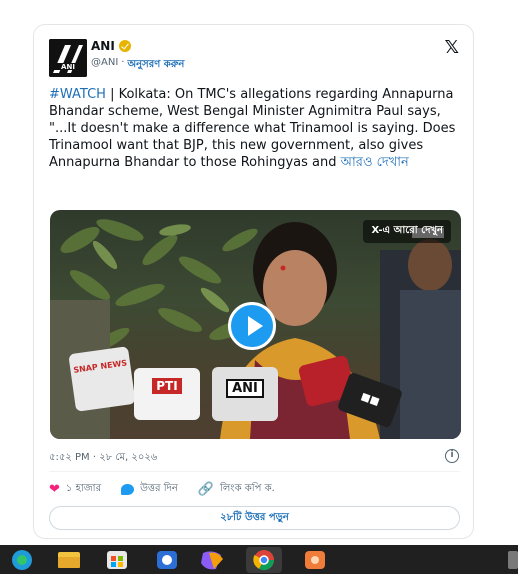  I want to click on ani-mic-label: ANI, so click(245, 388).